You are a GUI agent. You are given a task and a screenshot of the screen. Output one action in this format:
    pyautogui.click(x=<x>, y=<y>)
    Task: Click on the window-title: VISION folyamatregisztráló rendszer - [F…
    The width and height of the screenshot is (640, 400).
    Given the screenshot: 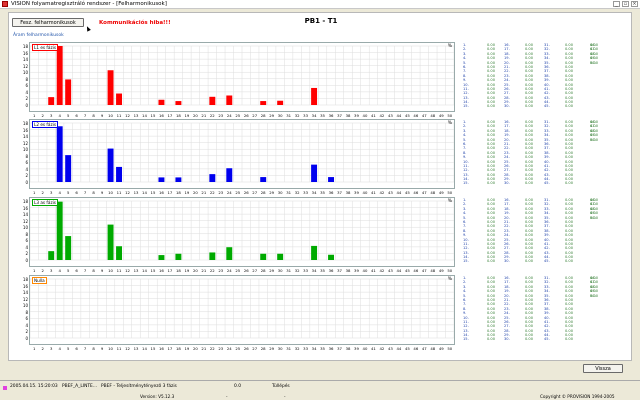 What is the action you would take?
    pyautogui.click(x=89, y=4)
    